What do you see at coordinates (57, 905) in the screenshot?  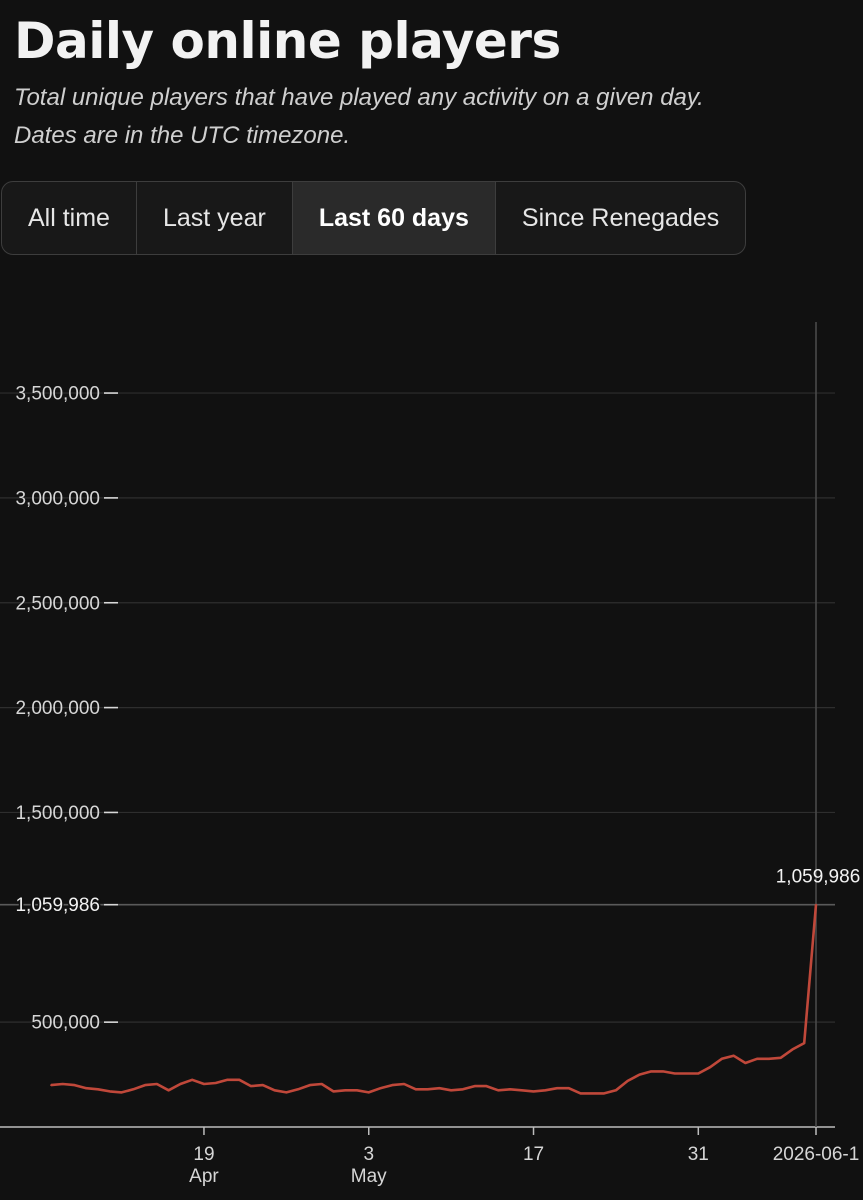 I see `y-tick-label: 1,059,986` at bounding box center [57, 905].